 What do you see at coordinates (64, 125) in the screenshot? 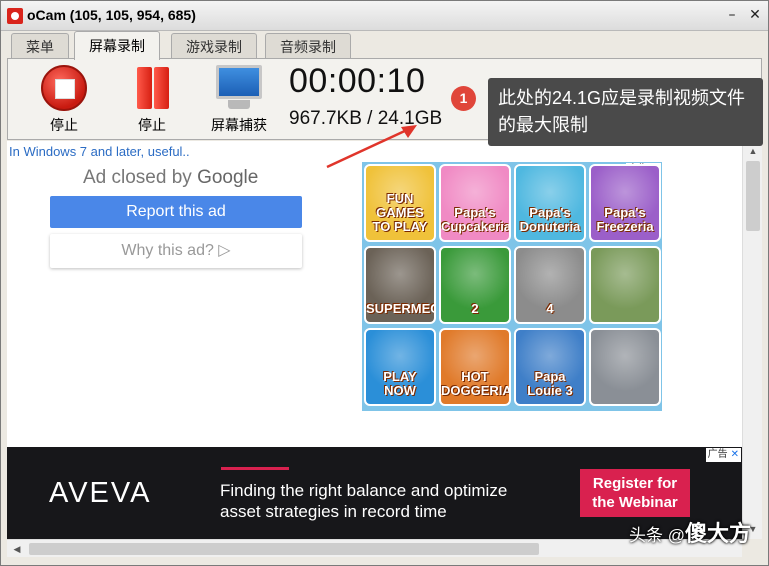
I see `stop-label: 停止` at bounding box center [64, 125].